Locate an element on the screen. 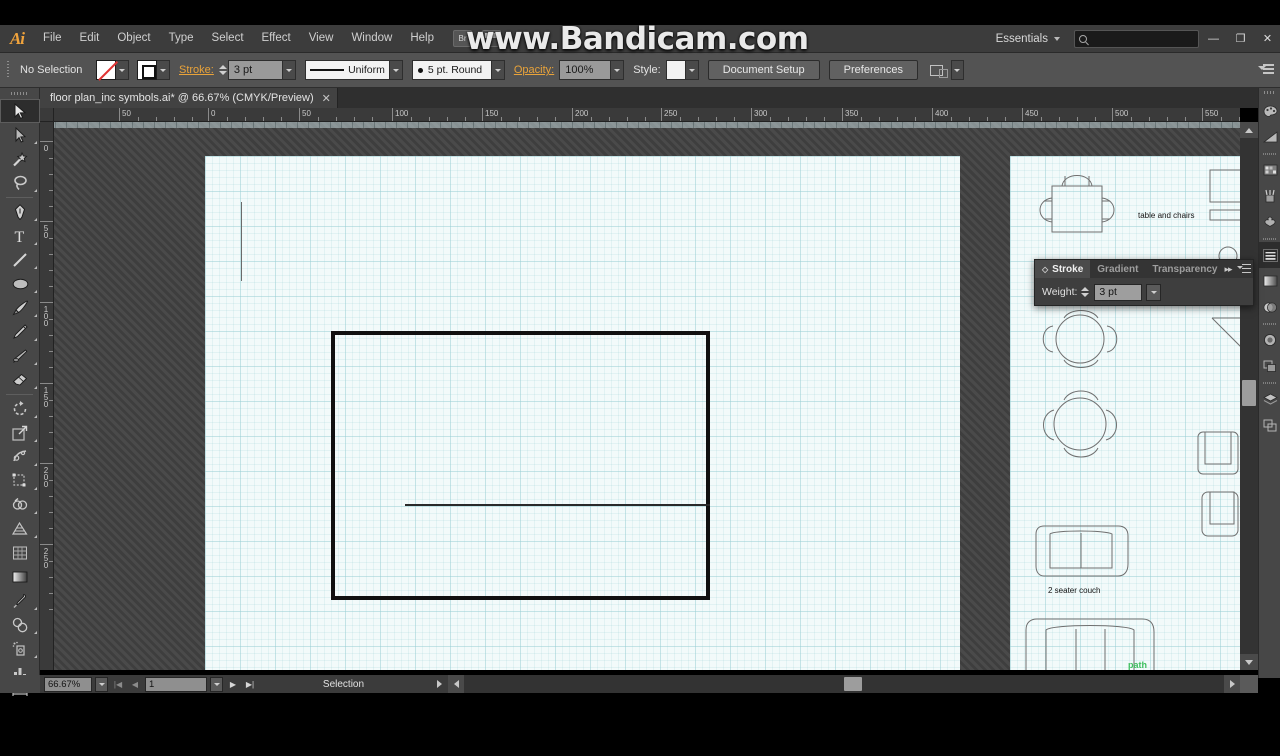 The width and height of the screenshot is (1280, 756). fill-color-control is located at coordinates (112, 70).